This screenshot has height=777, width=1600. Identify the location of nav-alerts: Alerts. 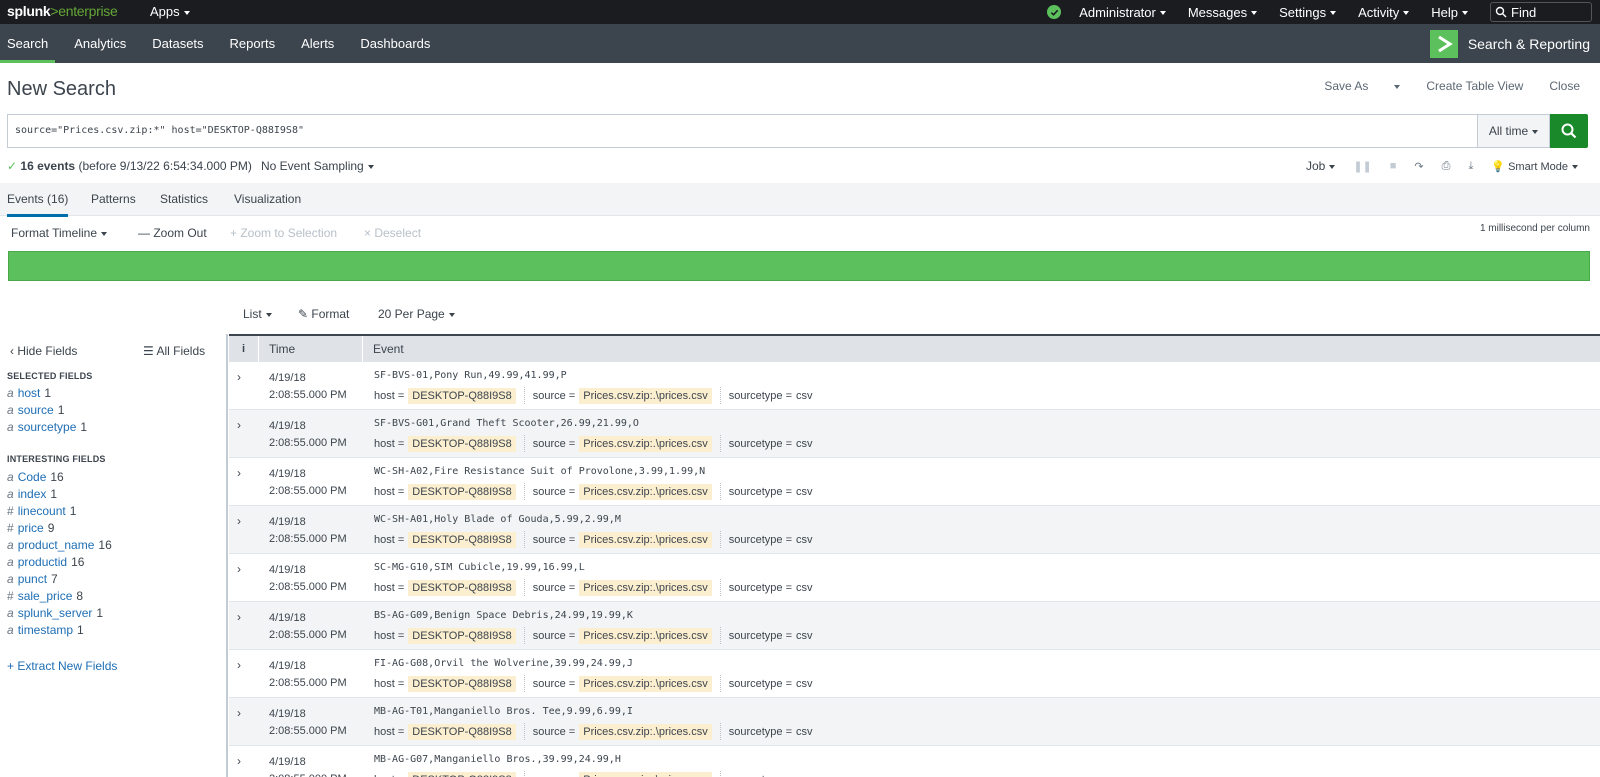
(317, 43).